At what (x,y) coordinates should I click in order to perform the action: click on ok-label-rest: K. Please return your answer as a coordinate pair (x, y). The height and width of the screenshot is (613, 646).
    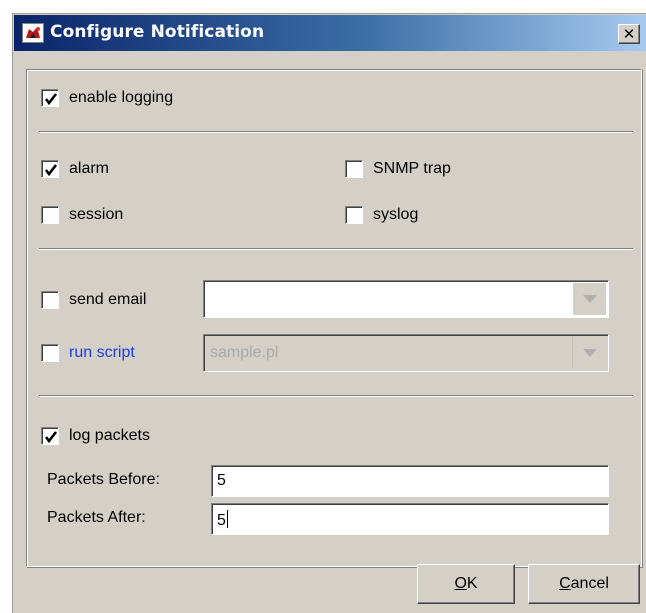
    Looking at the image, I should click on (472, 583).